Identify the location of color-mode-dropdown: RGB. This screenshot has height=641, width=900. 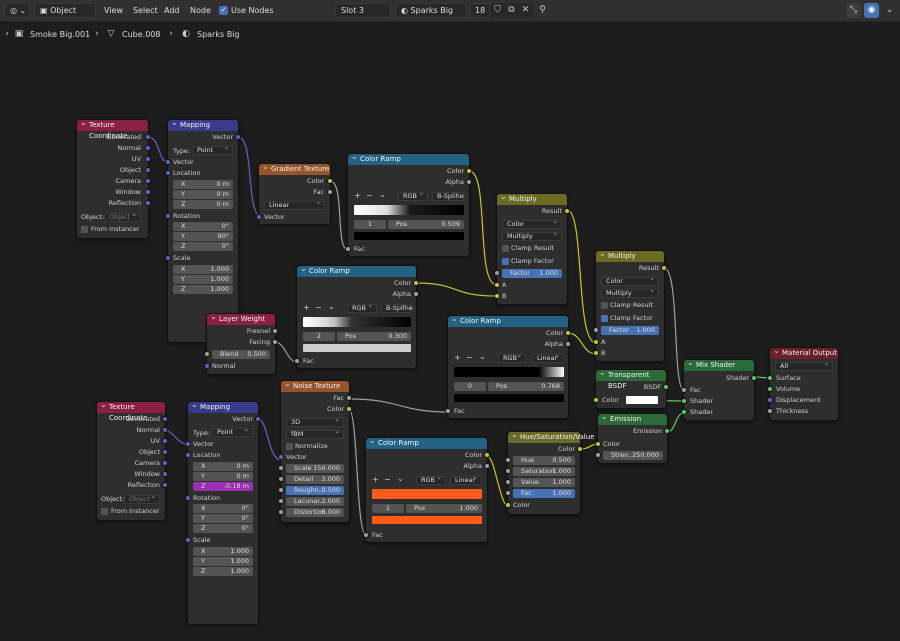
(431, 479).